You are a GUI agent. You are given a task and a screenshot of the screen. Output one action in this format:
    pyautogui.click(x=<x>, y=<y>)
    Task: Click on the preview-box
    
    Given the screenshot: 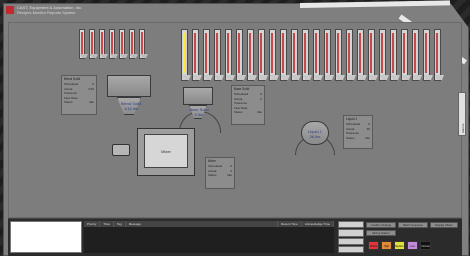 What is the action you would take?
    pyautogui.click(x=46, y=237)
    